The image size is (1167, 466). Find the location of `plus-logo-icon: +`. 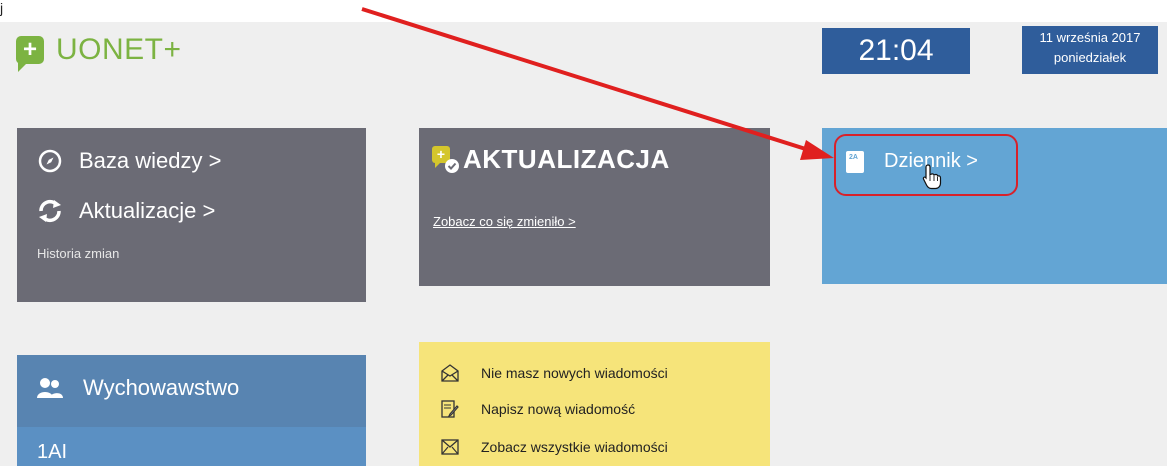

plus-logo-icon: + is located at coordinates (30, 54).